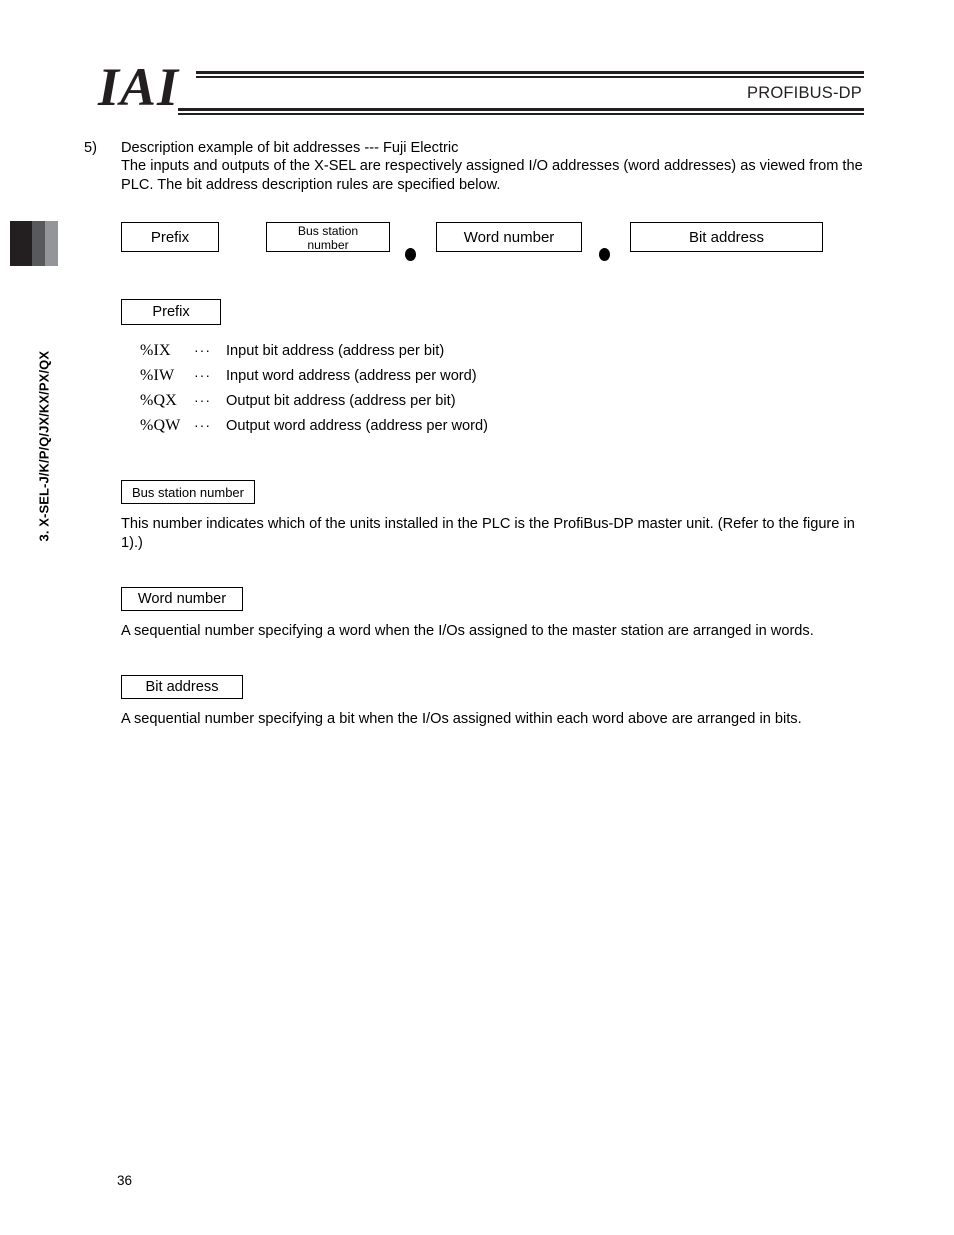 This screenshot has height=1235, width=954. What do you see at coordinates (530, 77) in the screenshot?
I see `header-rule-top-thin` at bounding box center [530, 77].